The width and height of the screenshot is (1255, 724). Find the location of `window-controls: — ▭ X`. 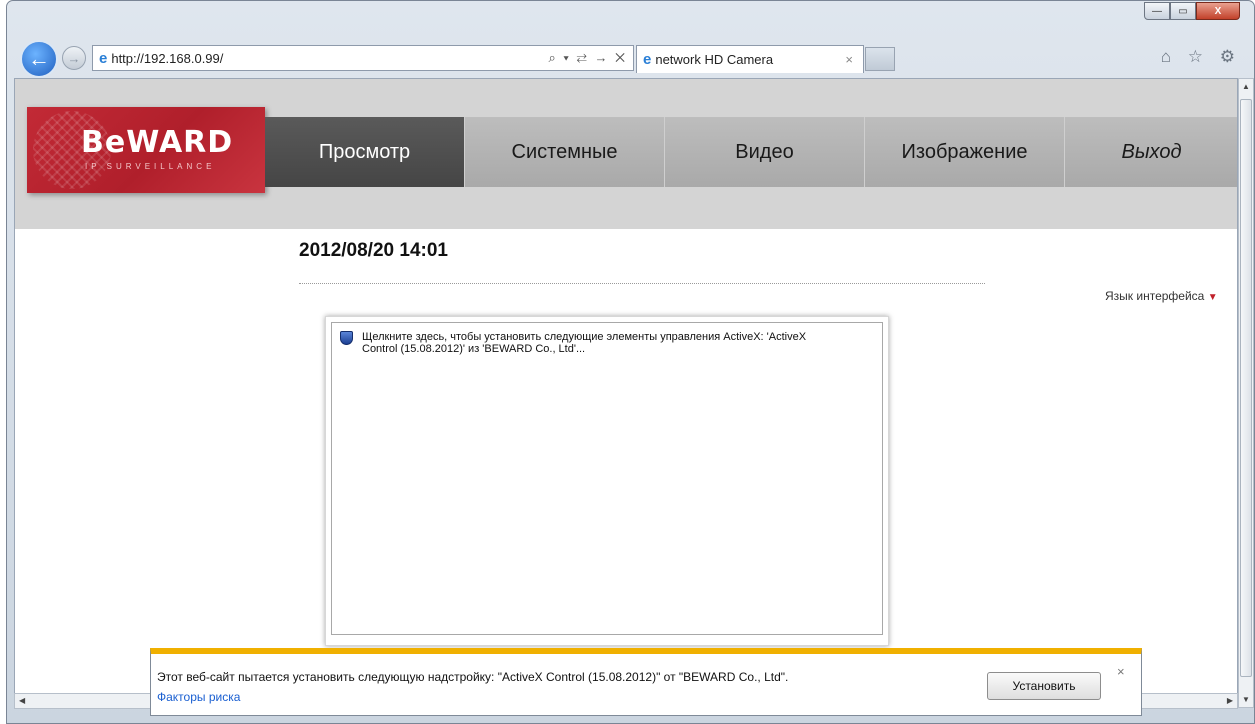

window-controls: — ▭ X is located at coordinates (1192, 11).